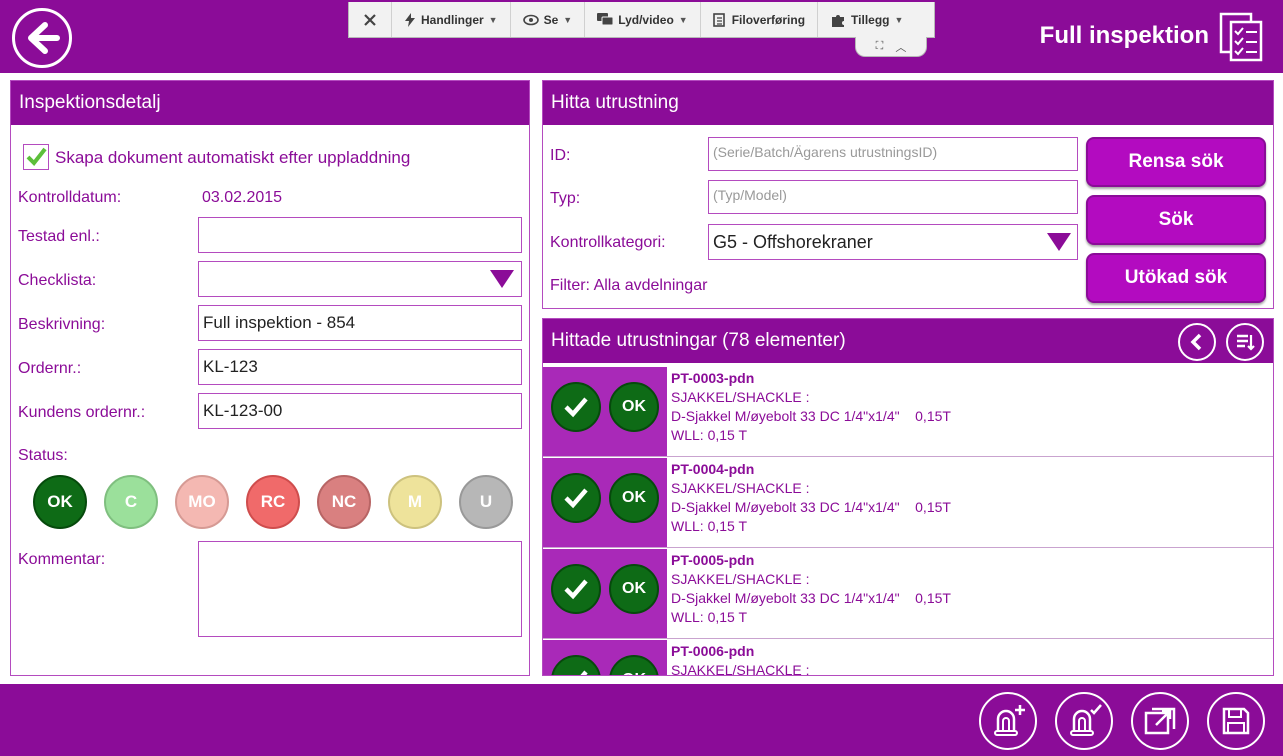 The width and height of the screenshot is (1283, 756). Describe the element at coordinates (605, 18) in the screenshot. I see `chat-icon` at that location.